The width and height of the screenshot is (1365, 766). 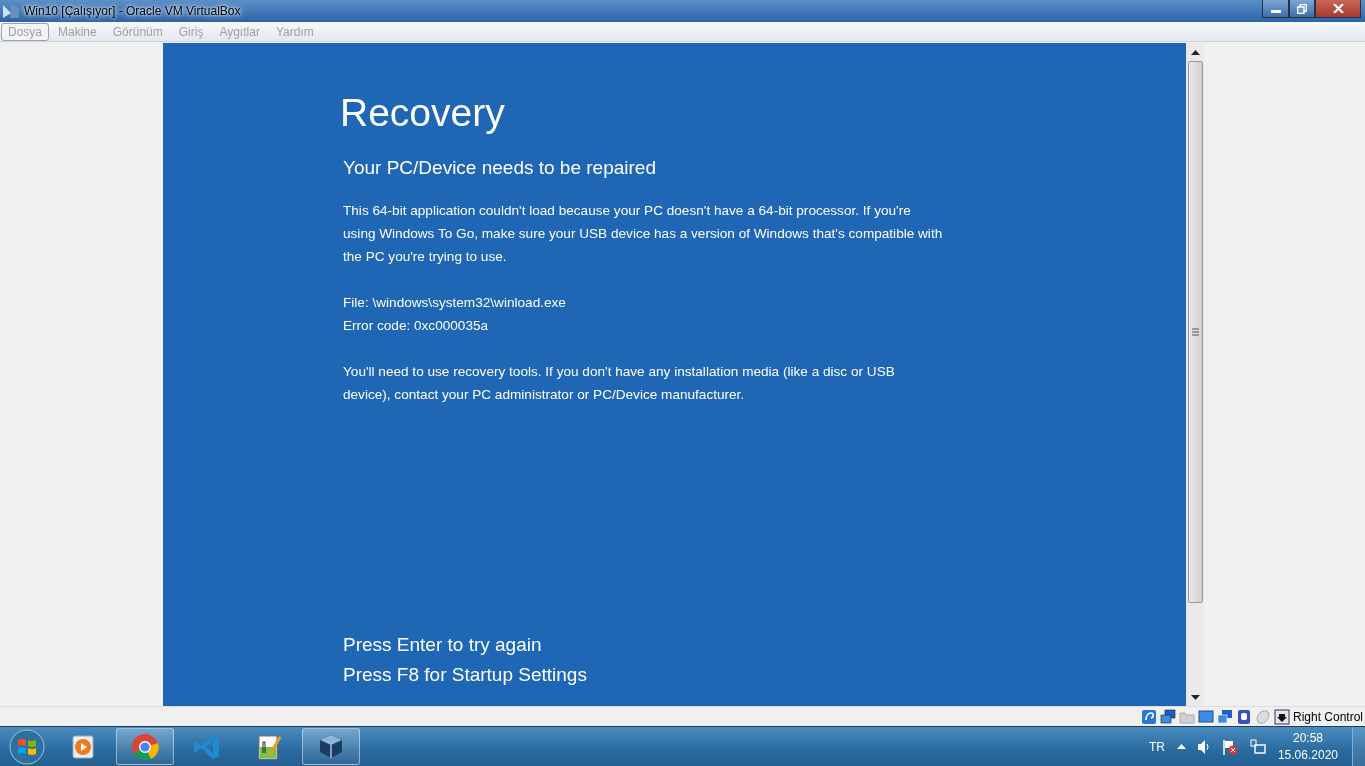 What do you see at coordinates (294, 31) in the screenshot?
I see `menu-item: Yardım` at bounding box center [294, 31].